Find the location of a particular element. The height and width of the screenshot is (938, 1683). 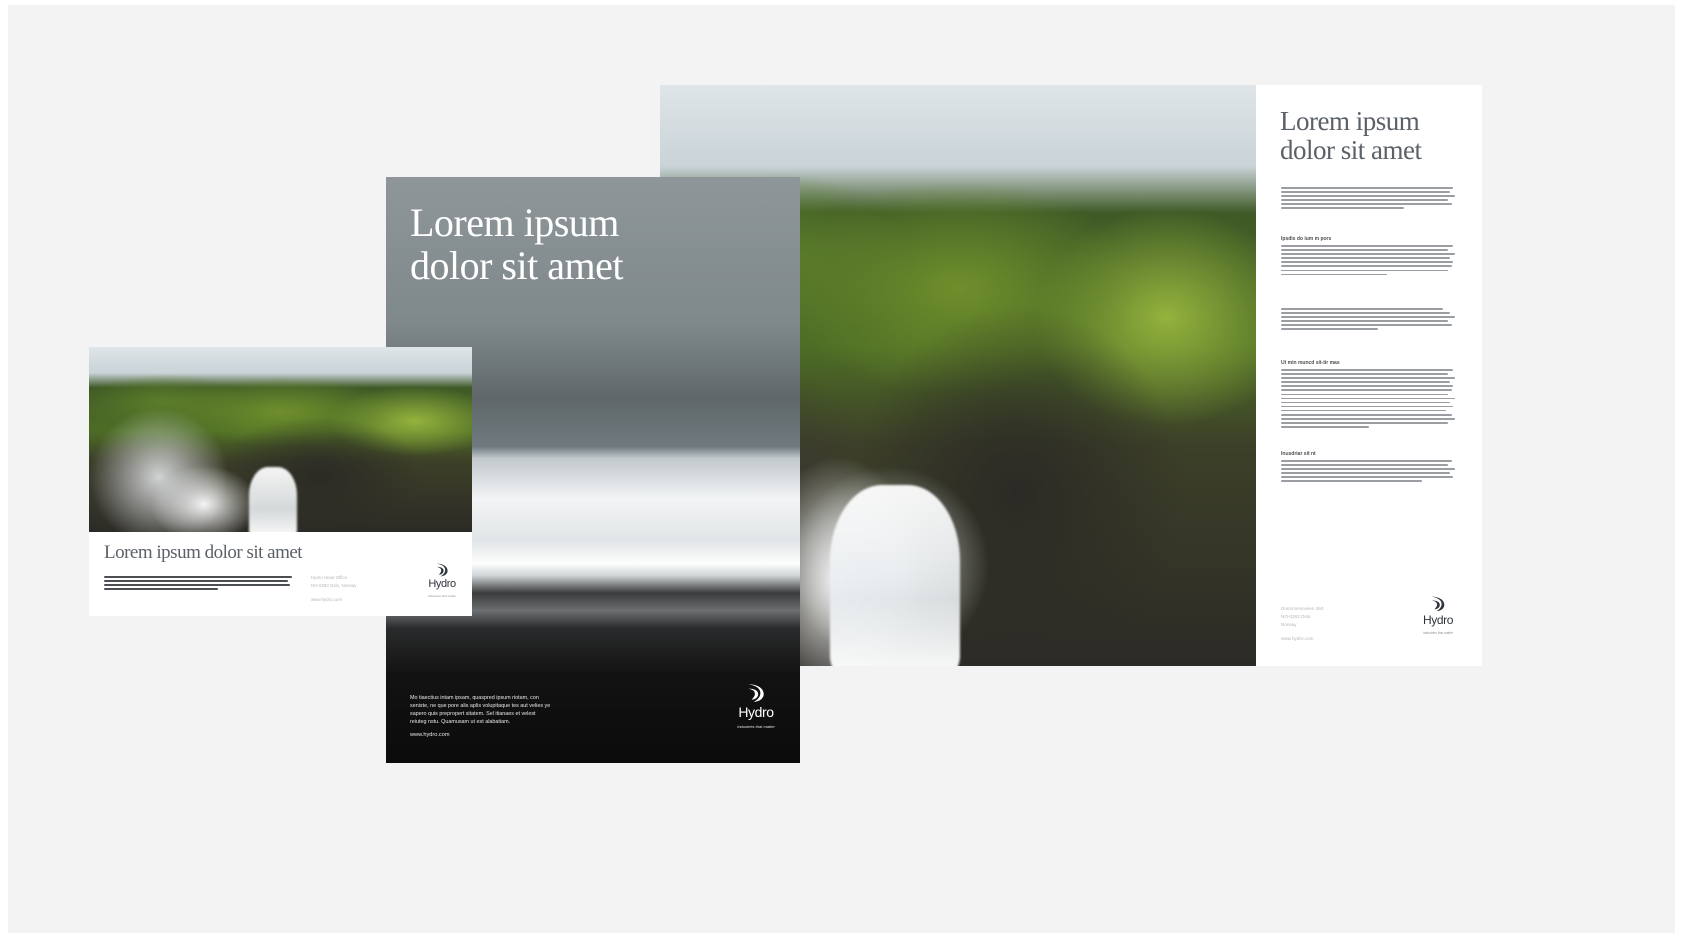

brochure-title: Lorem ipsum dolor sit amet is located at coordinates (1351, 136).